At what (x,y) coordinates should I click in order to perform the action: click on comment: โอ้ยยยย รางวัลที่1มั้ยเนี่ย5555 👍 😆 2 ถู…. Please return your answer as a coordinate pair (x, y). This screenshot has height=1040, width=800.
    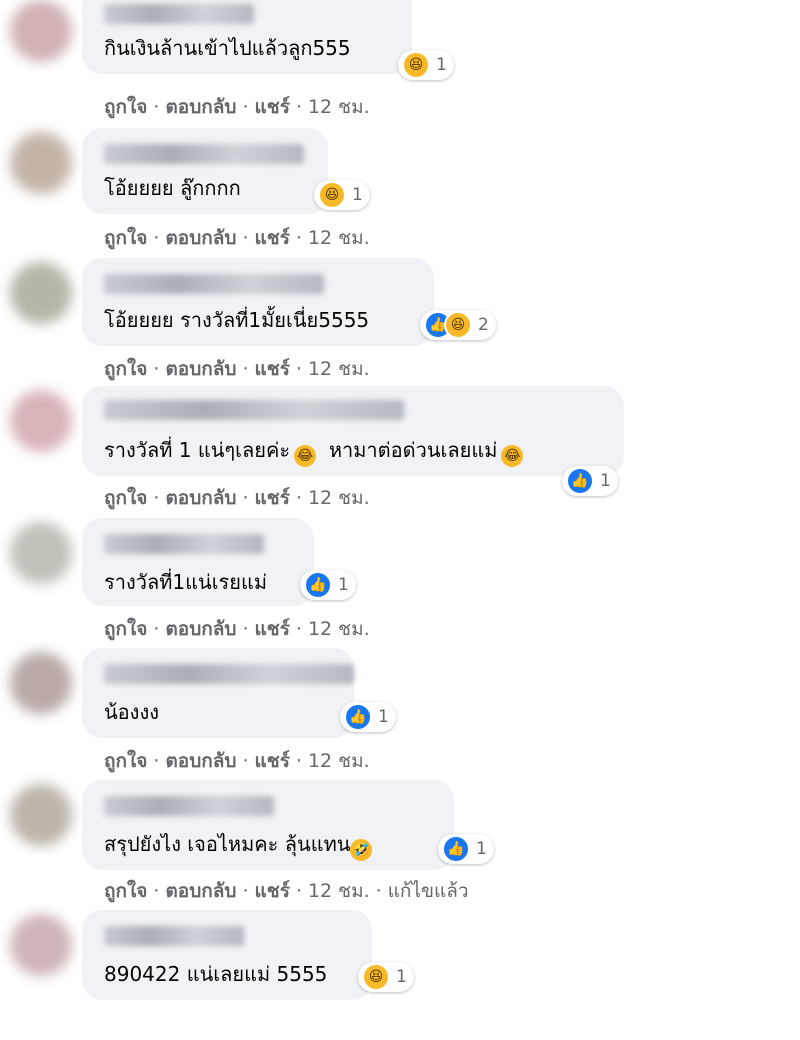
    Looking at the image, I should click on (400, 323).